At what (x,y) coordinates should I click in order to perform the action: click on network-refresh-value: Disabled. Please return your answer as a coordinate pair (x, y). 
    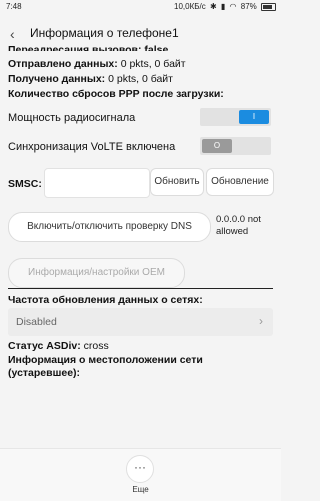
    Looking at the image, I should click on (36, 322).